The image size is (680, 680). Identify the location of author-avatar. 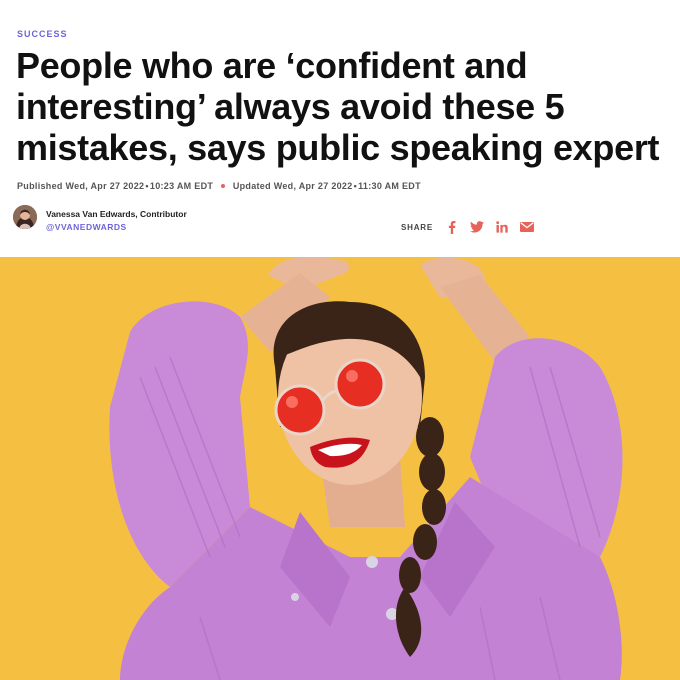
(25, 217).